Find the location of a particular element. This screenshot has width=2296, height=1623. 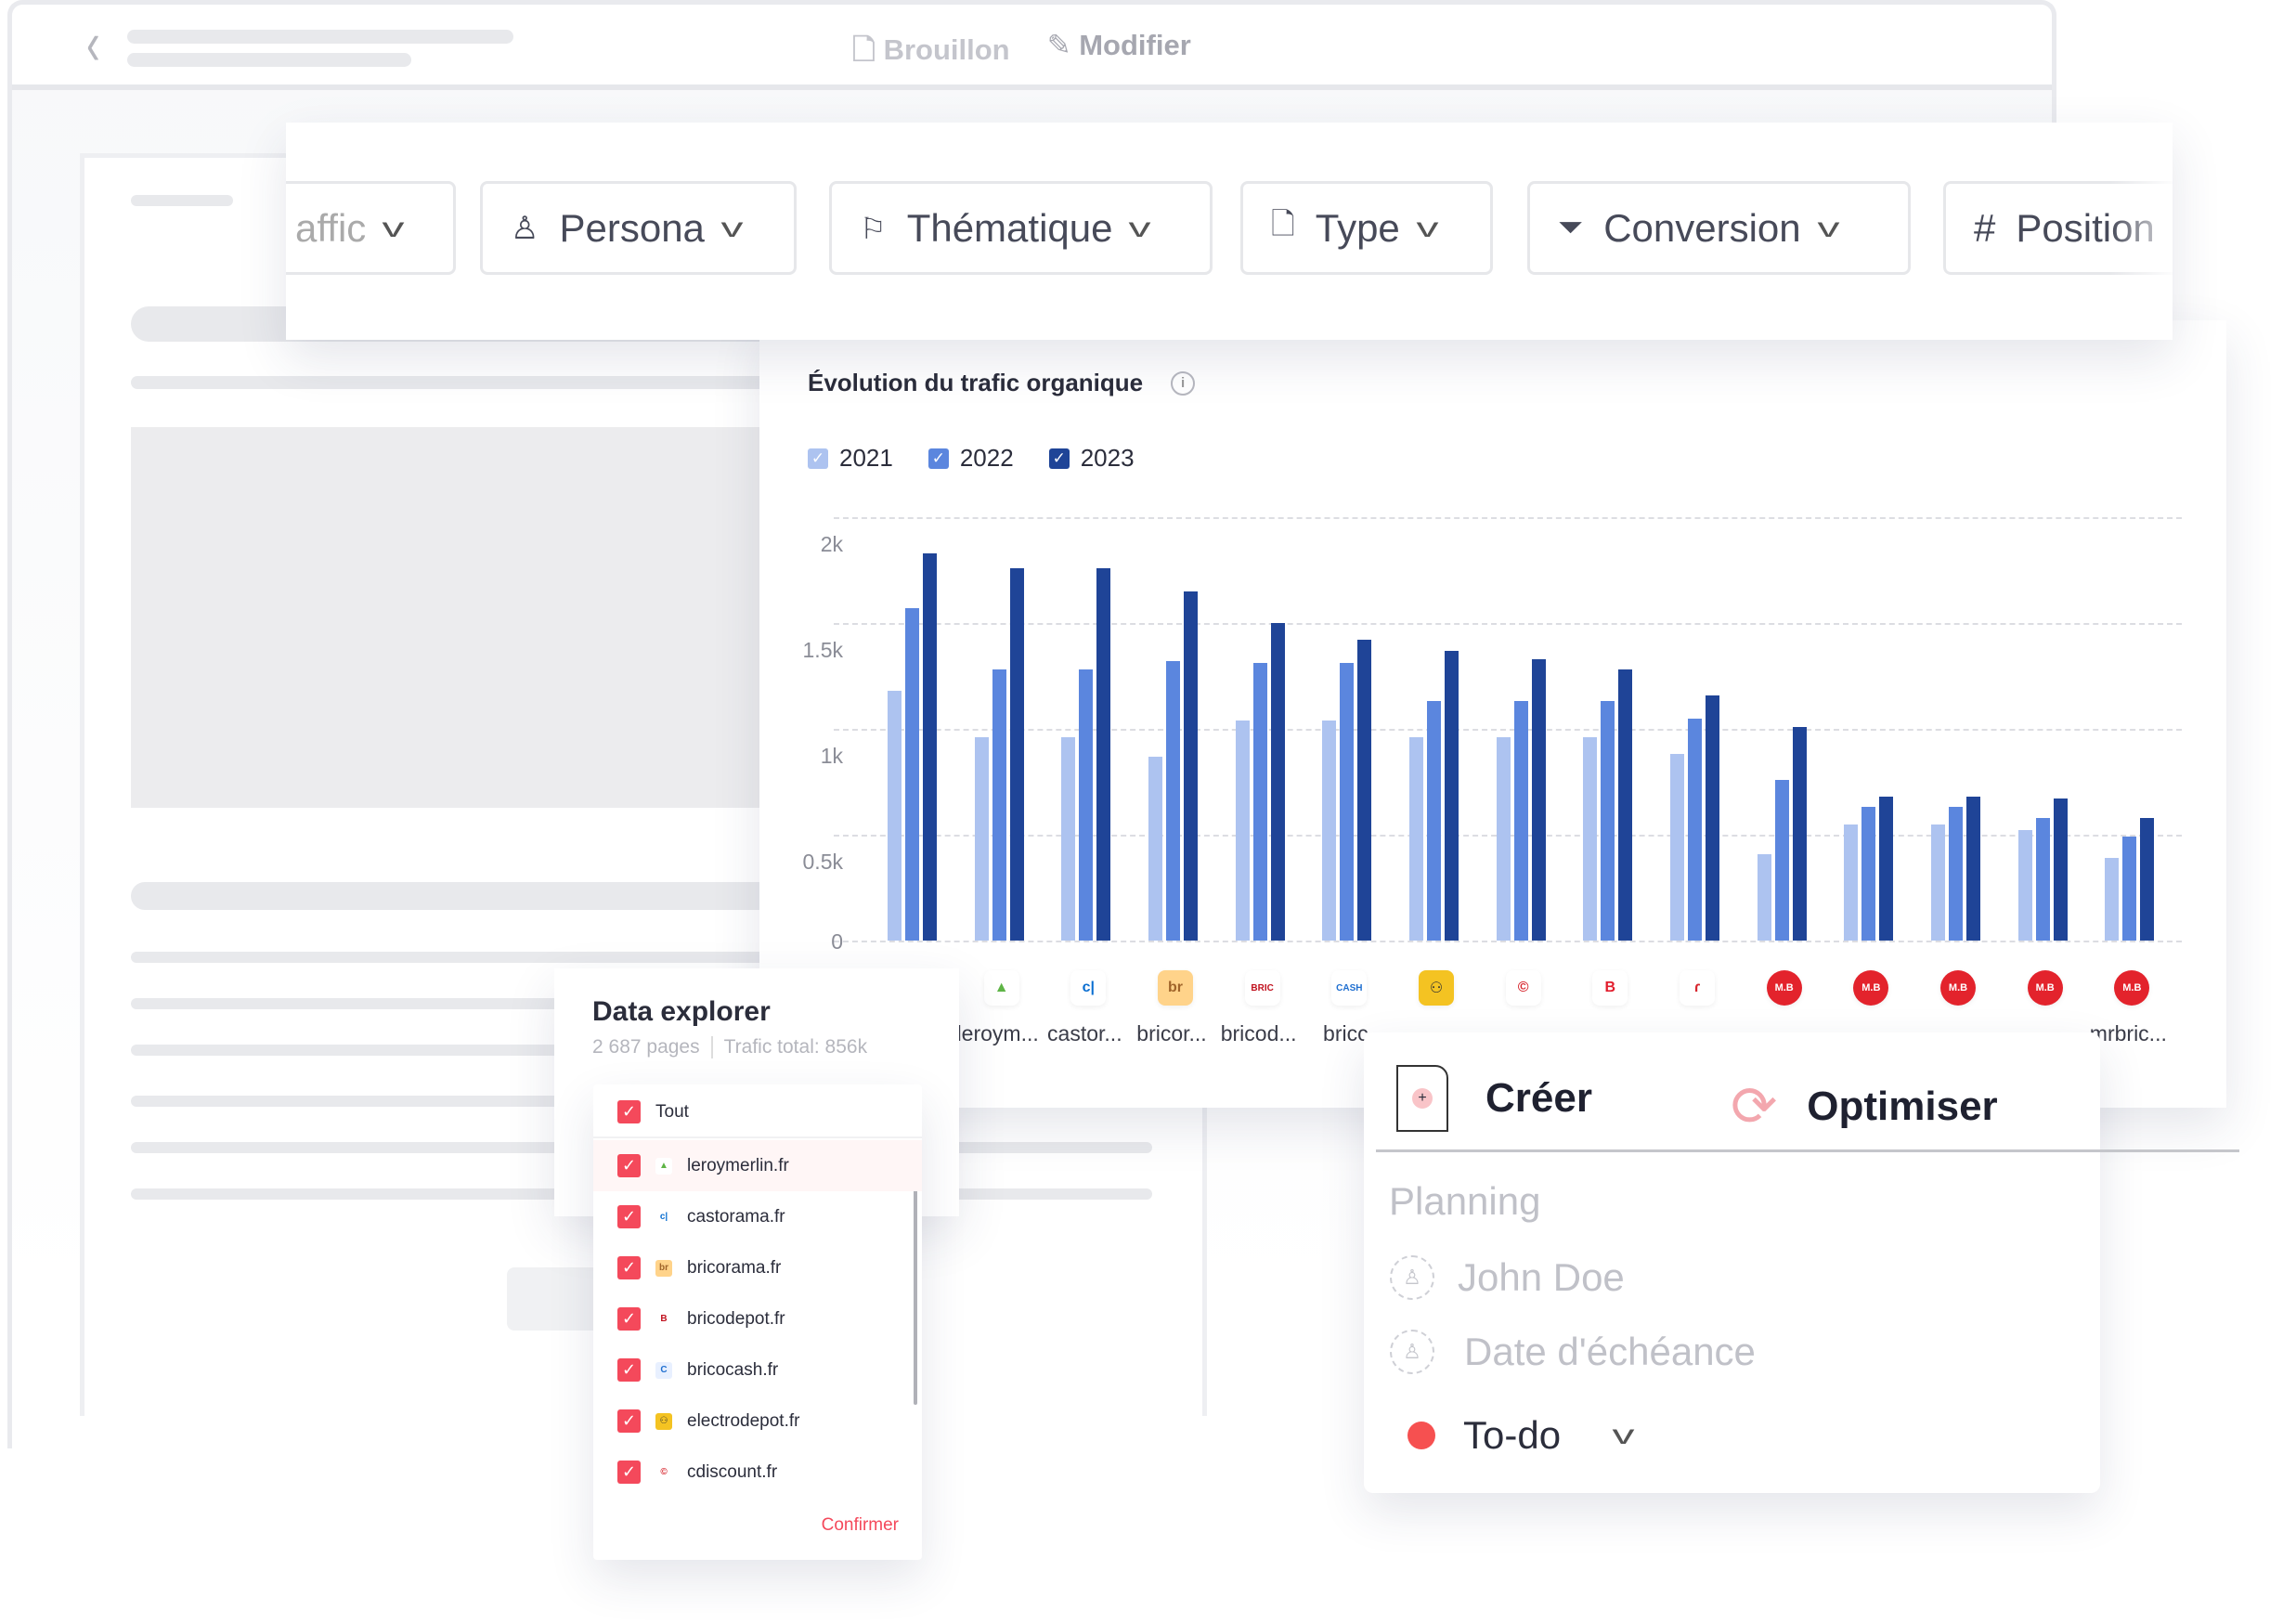

site-option: ✓ ▲ leroymerlin.fr is located at coordinates (757, 1165).